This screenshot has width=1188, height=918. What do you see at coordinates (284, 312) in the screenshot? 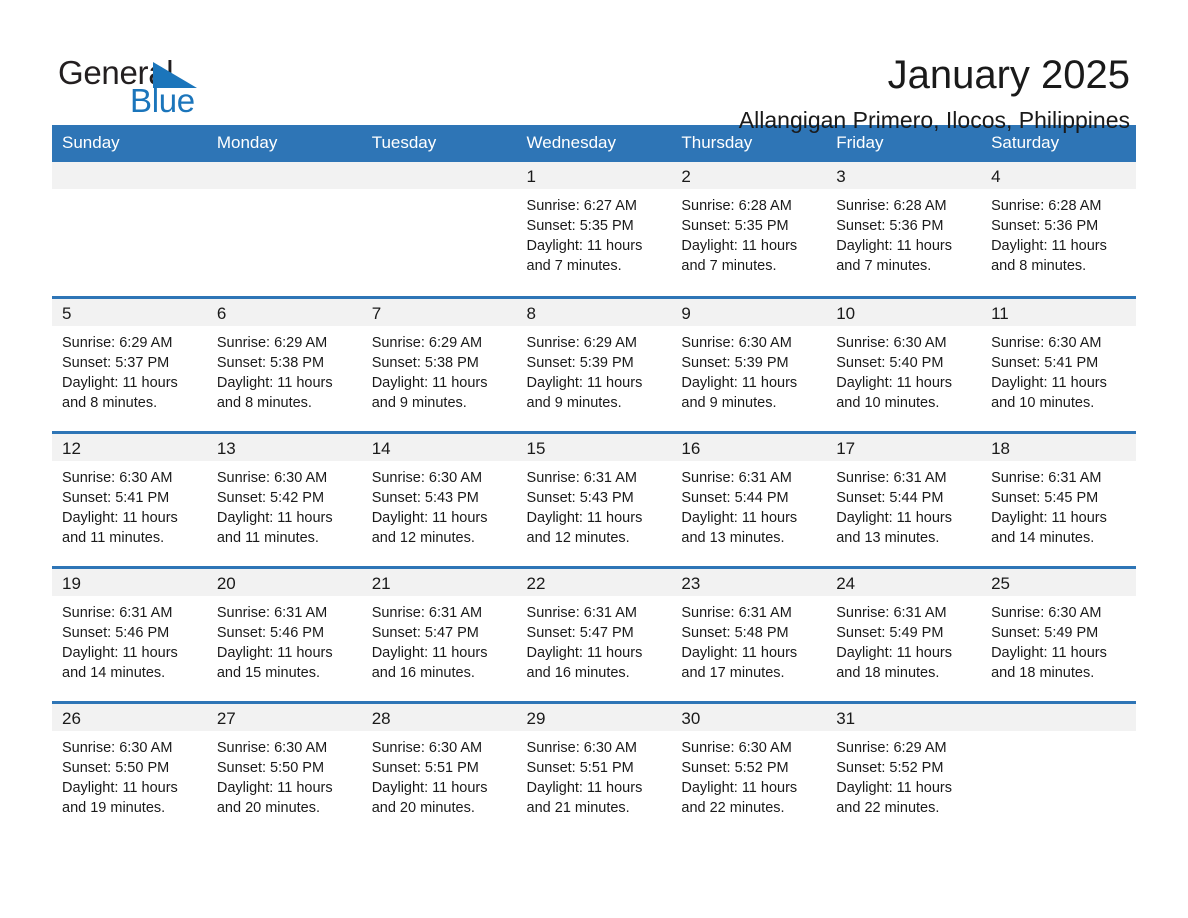
I see `day-number: 6` at bounding box center [284, 312].